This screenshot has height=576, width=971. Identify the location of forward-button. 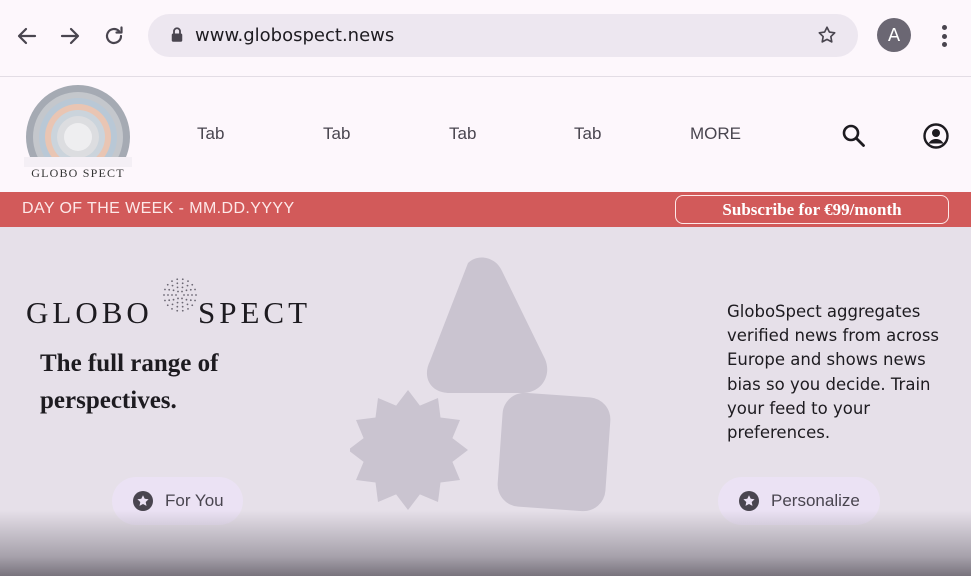
(70, 36).